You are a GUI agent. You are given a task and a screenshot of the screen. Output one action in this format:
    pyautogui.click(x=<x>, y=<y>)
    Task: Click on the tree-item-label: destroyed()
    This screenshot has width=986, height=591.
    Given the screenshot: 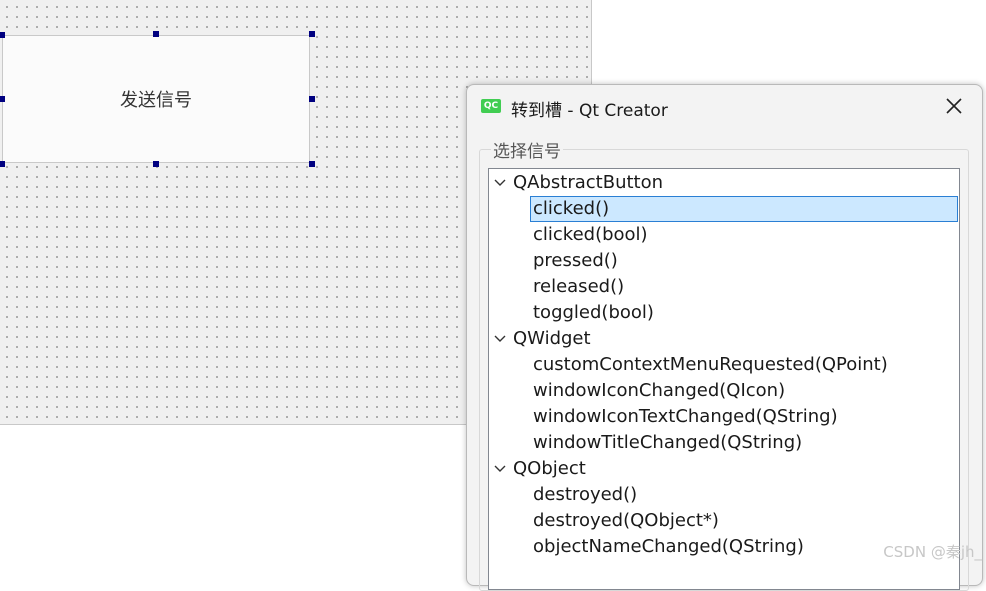 What is the action you would take?
    pyautogui.click(x=585, y=494)
    